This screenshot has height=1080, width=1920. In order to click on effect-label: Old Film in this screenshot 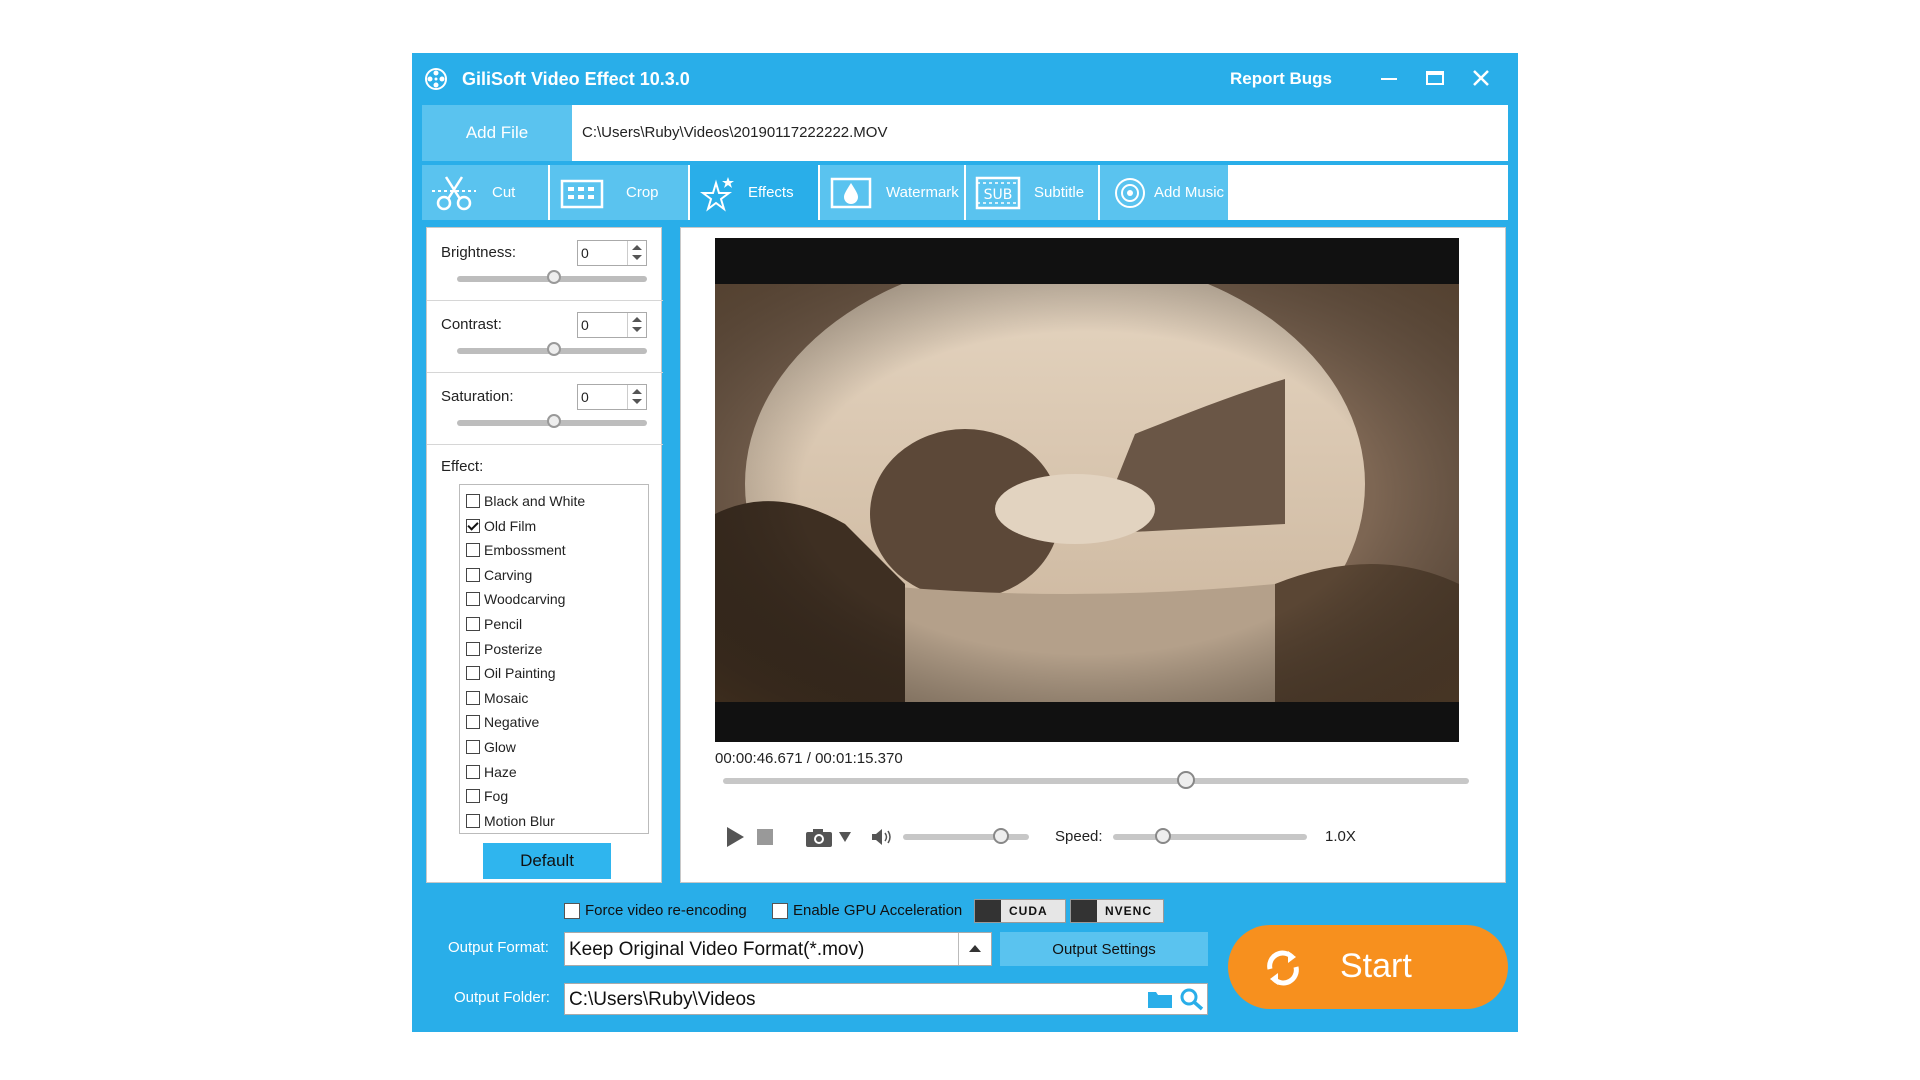, I will do `click(510, 525)`.